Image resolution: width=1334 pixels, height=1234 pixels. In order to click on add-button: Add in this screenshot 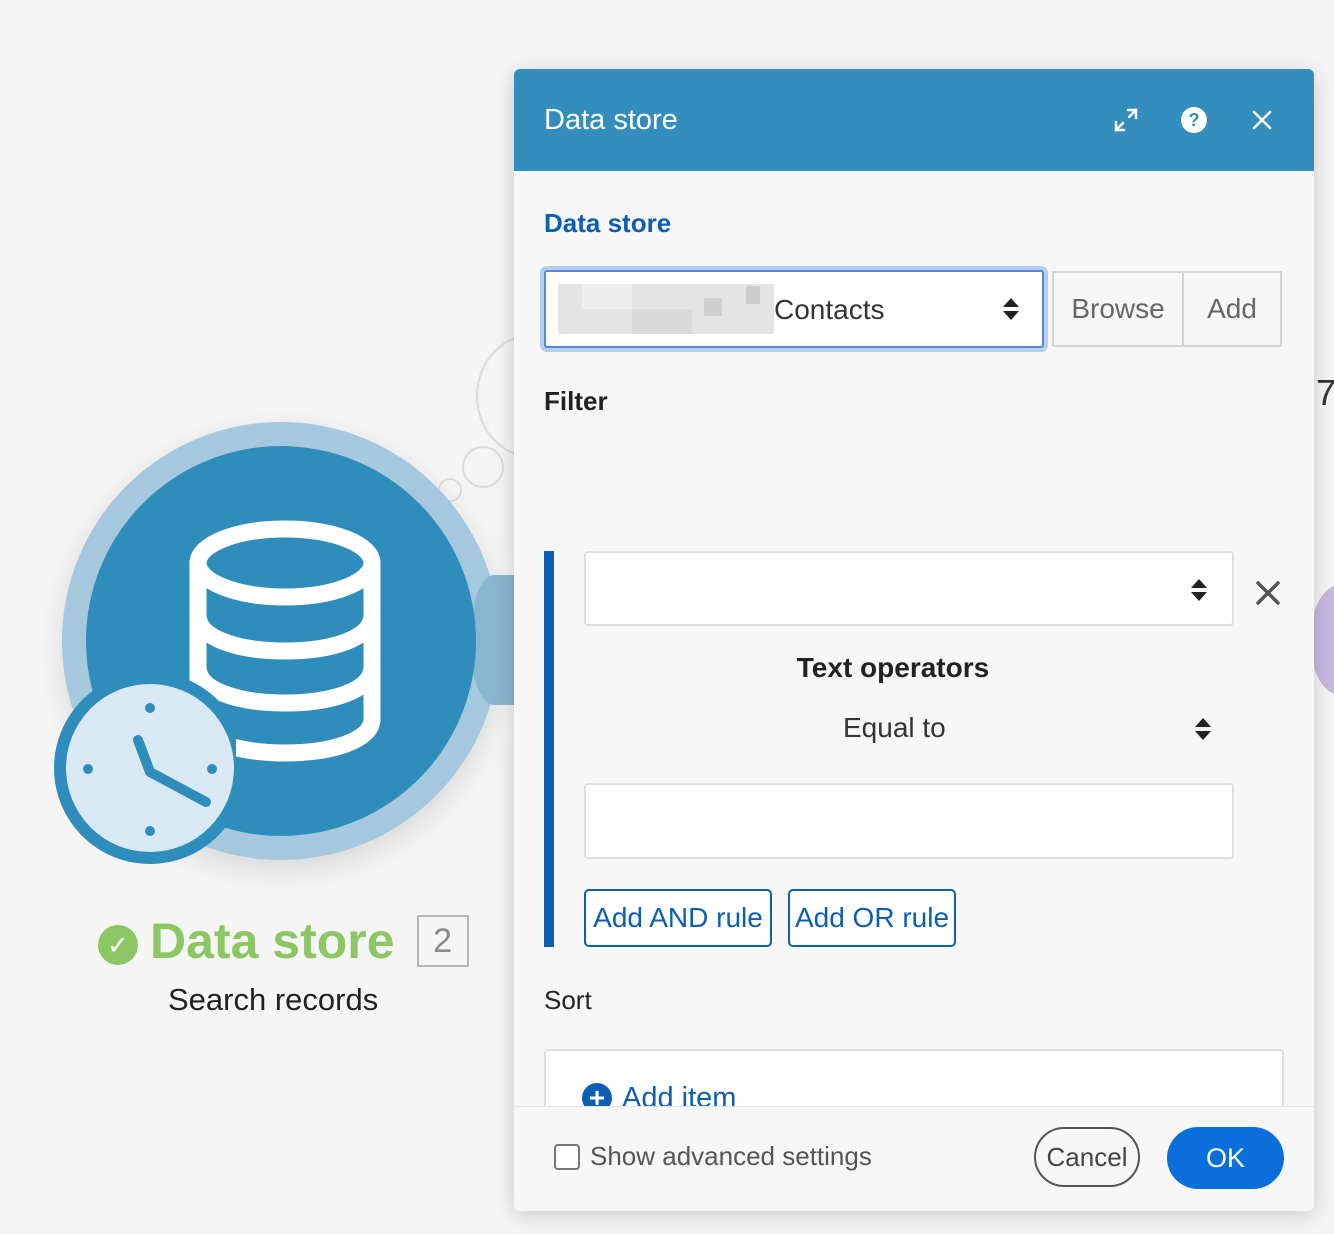, I will do `click(1233, 309)`.